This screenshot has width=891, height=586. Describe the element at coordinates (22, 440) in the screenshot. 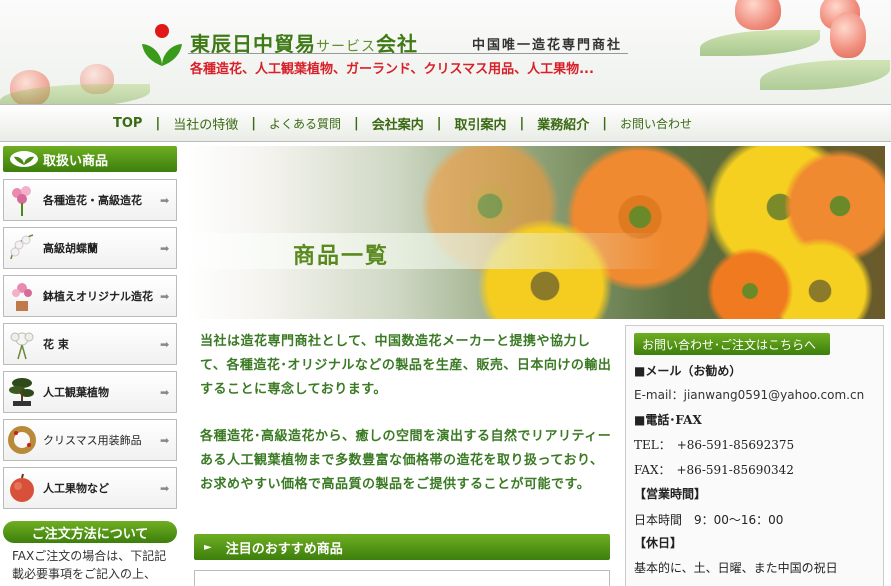

I see `wreath-icon` at that location.